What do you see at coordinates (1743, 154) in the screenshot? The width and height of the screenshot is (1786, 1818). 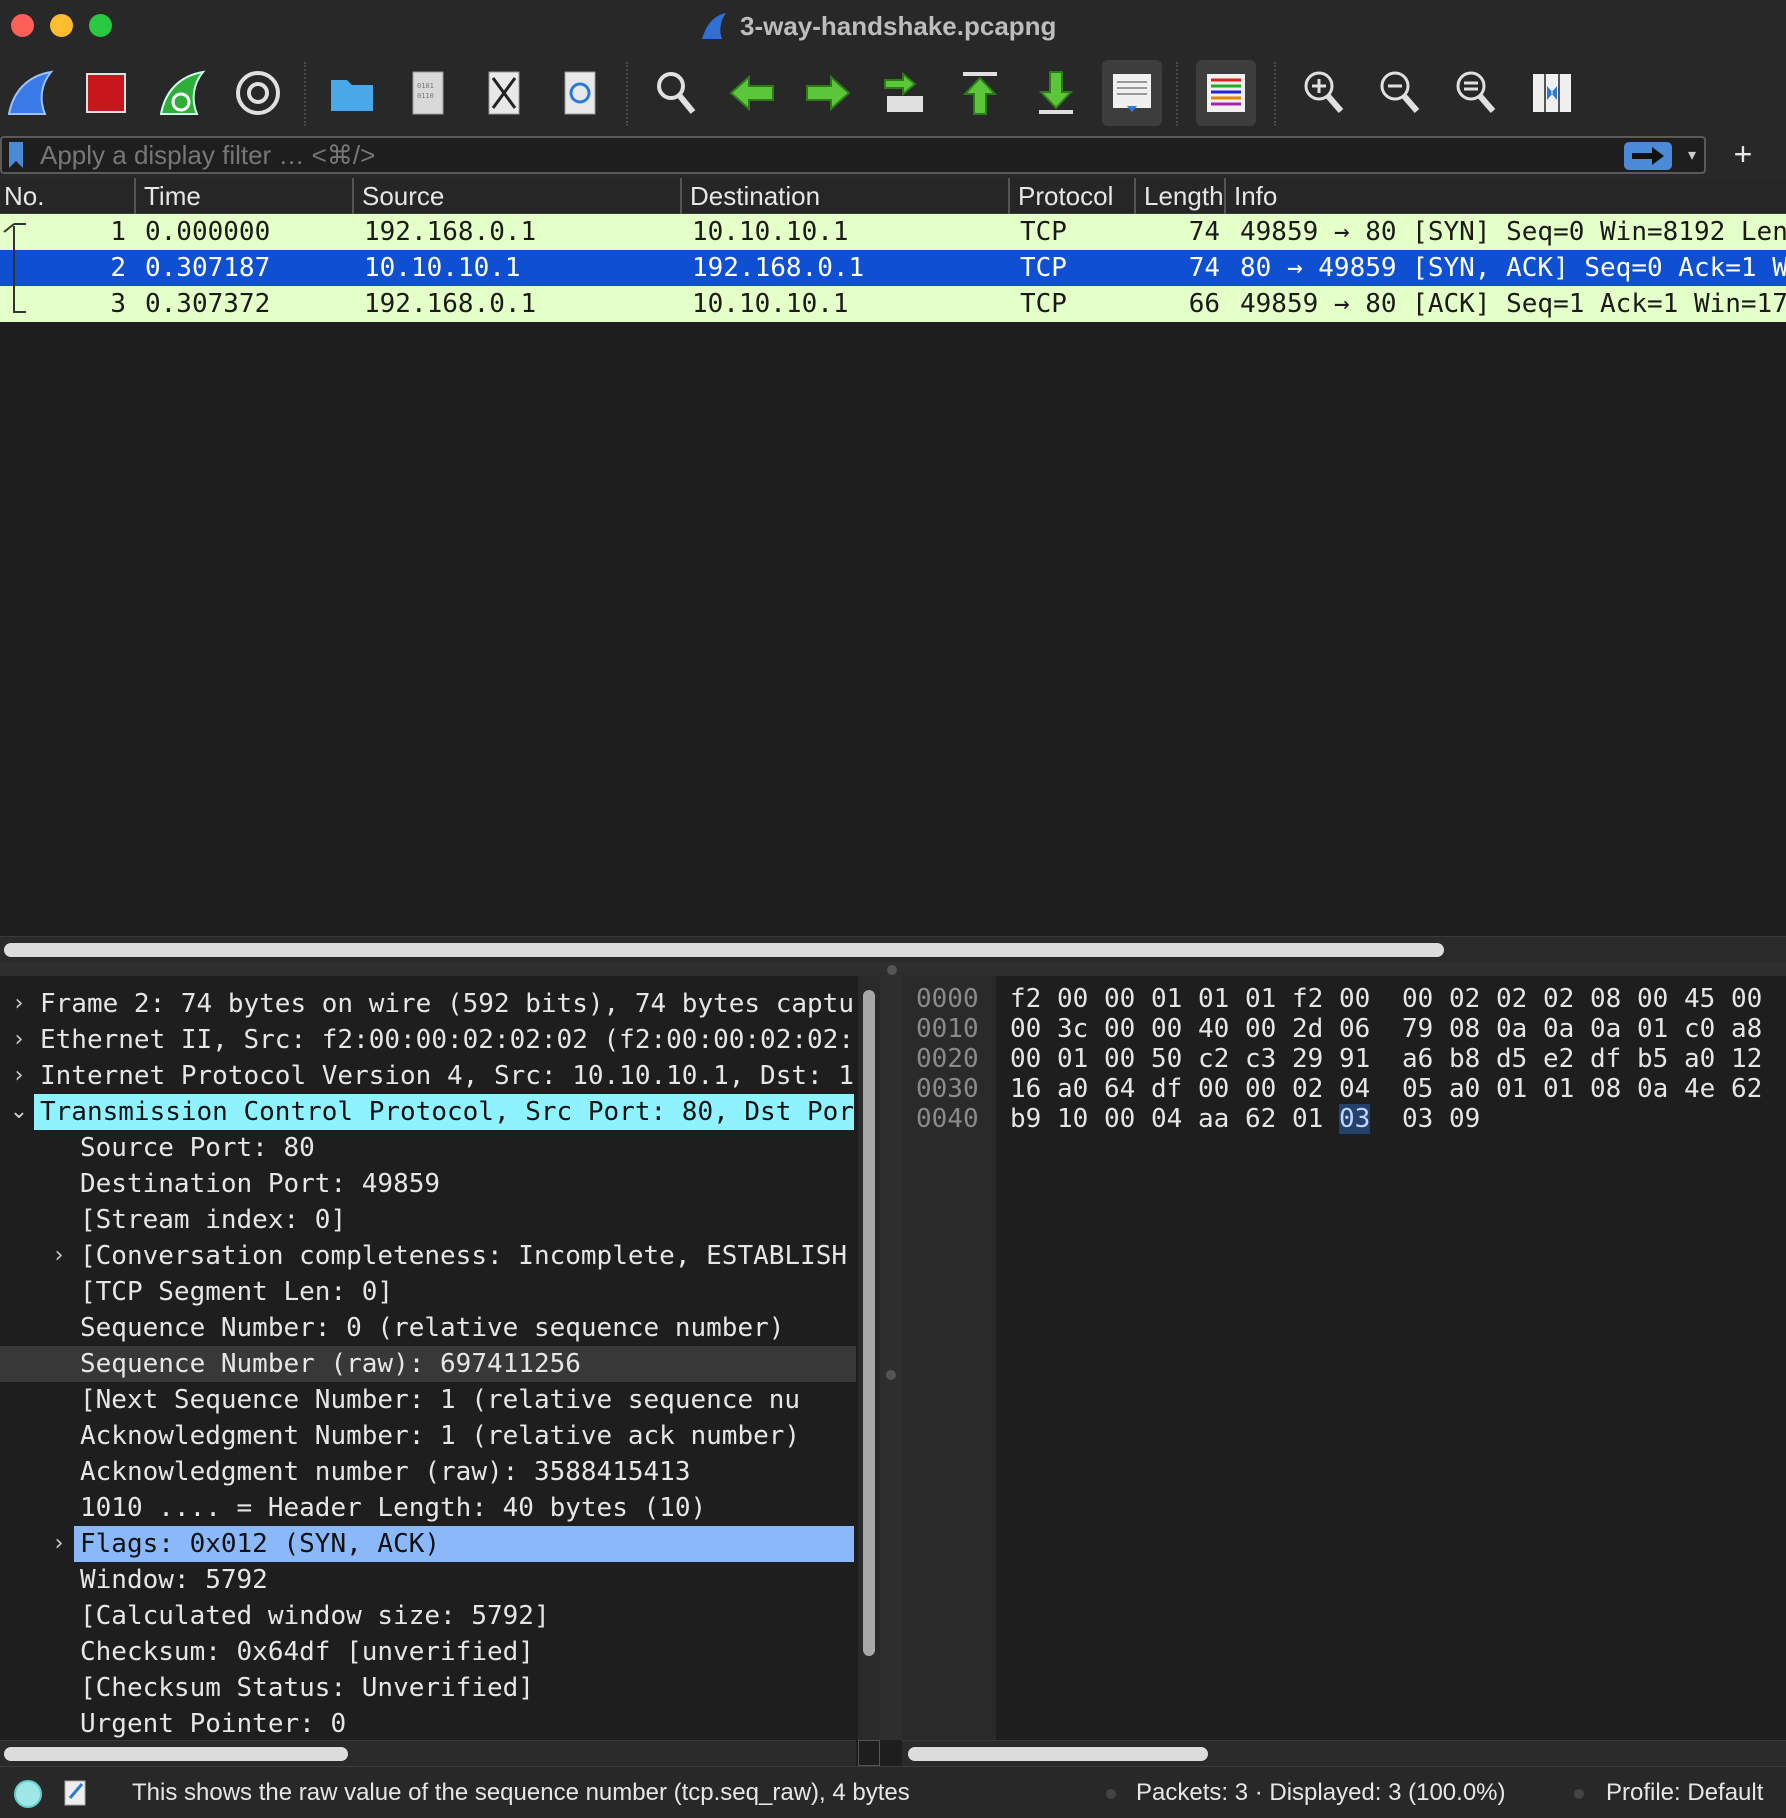 I see `add-filter-button-icon: +` at bounding box center [1743, 154].